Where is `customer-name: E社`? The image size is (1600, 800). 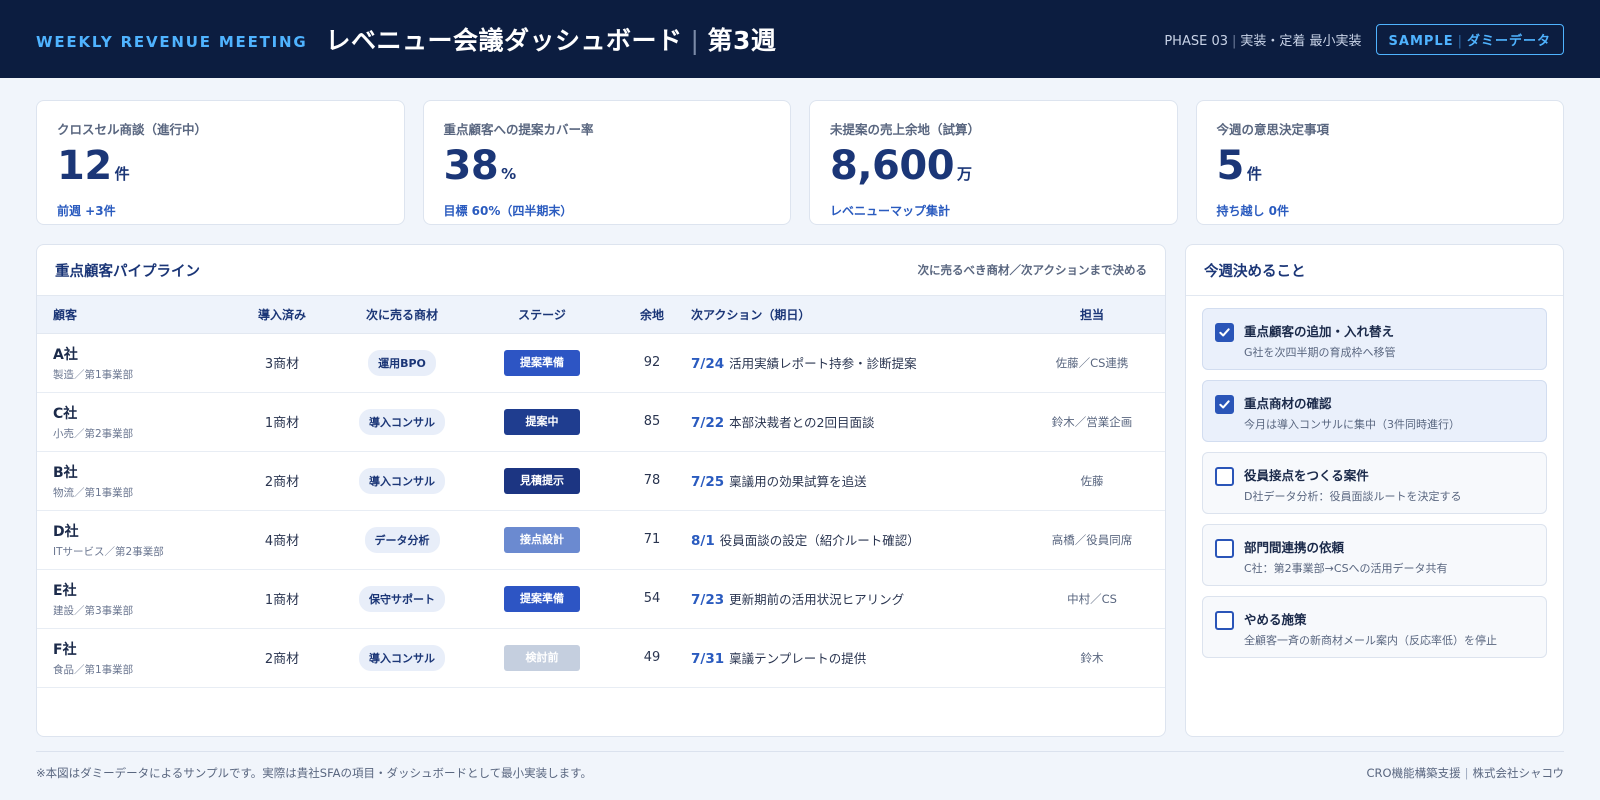
customer-name: E社 is located at coordinates (65, 590).